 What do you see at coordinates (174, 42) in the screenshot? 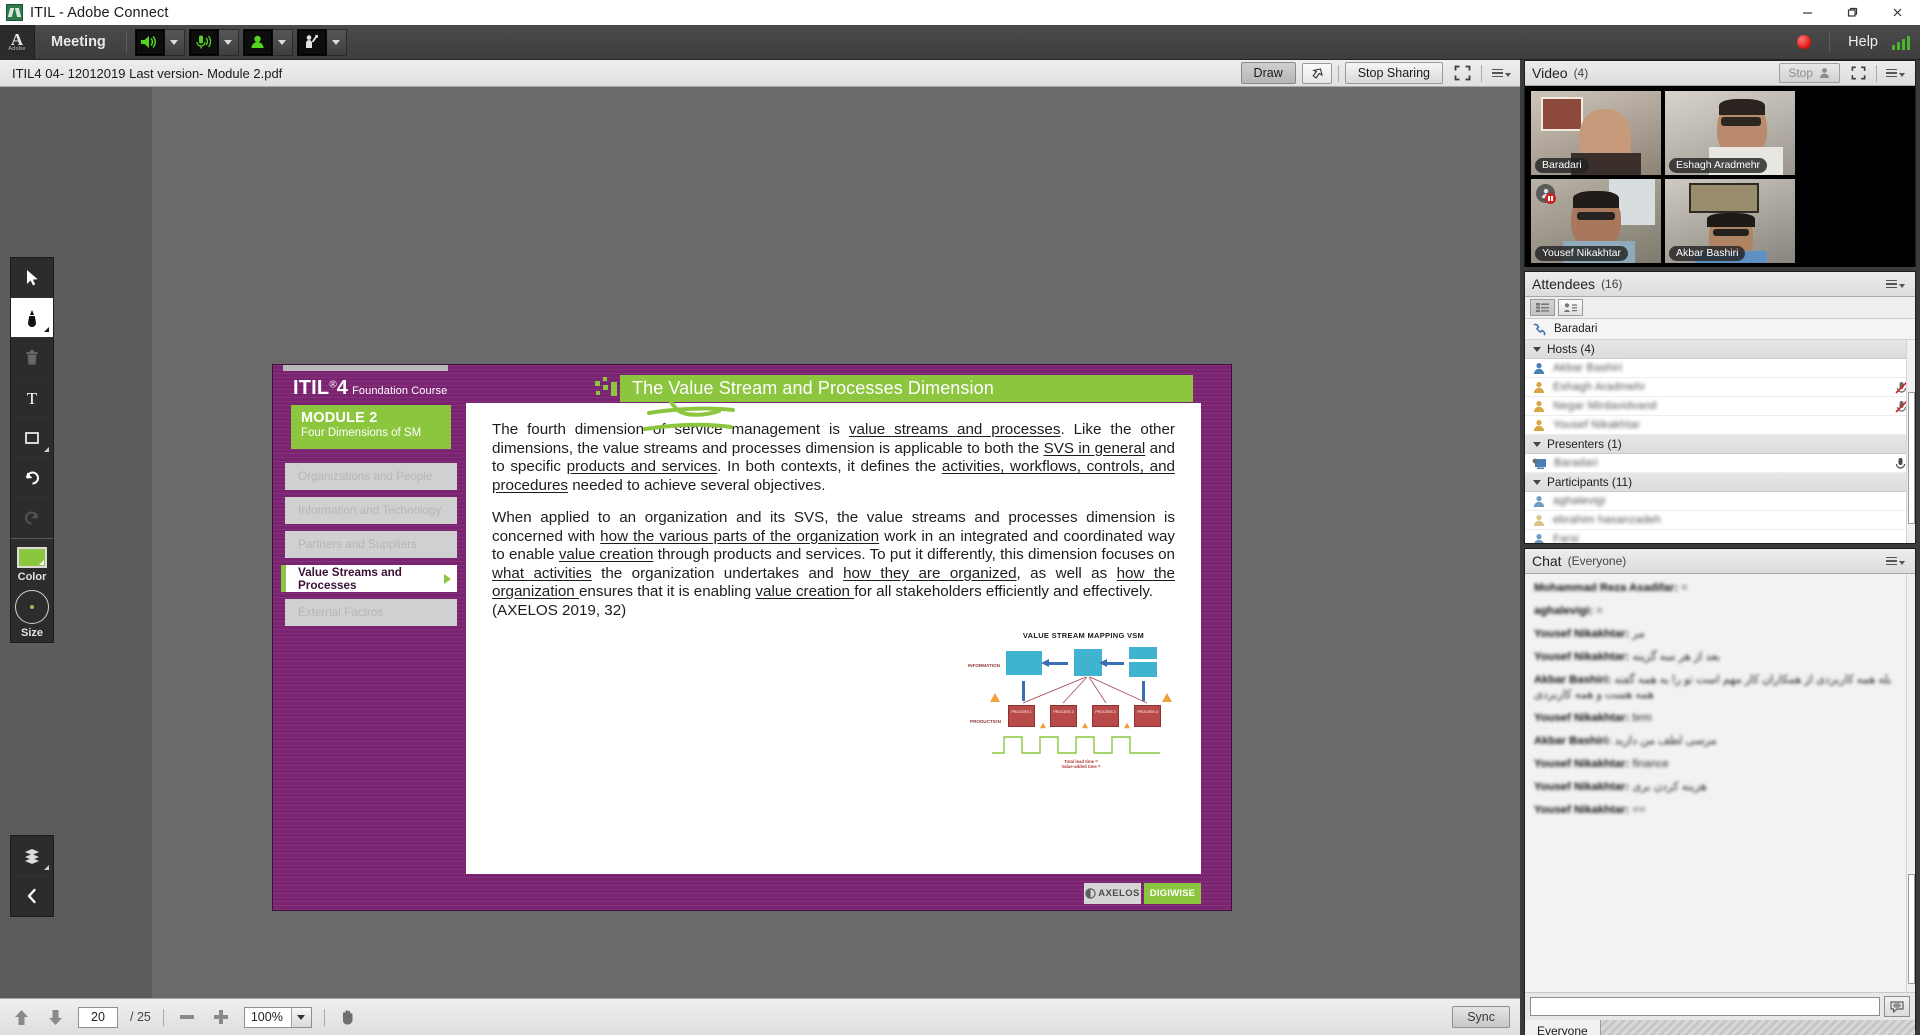
I see `speaker-dropdown-arrow` at bounding box center [174, 42].